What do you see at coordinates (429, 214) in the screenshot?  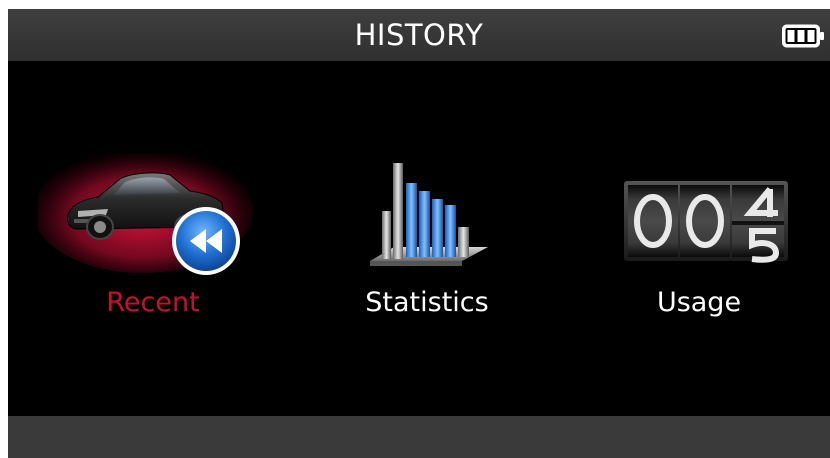 I see `bar-chart-icon` at bounding box center [429, 214].